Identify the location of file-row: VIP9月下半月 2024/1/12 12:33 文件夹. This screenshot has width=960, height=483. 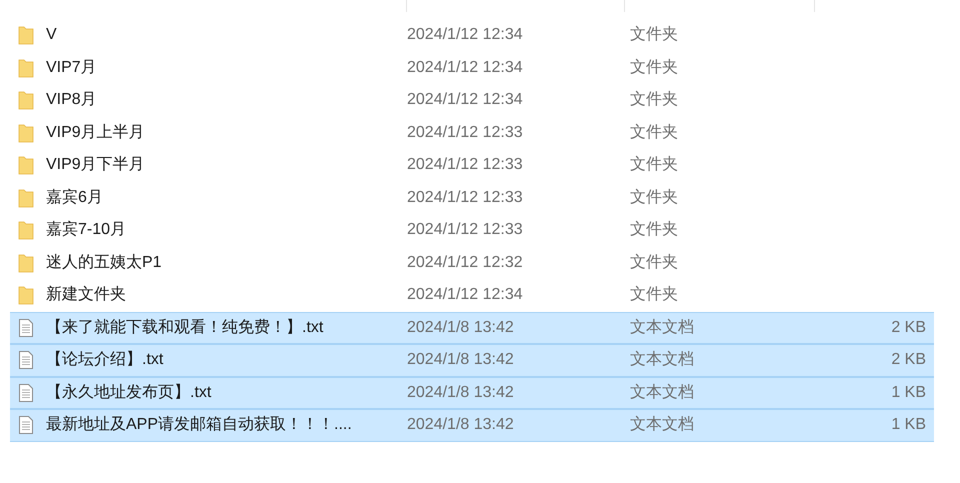
(472, 165).